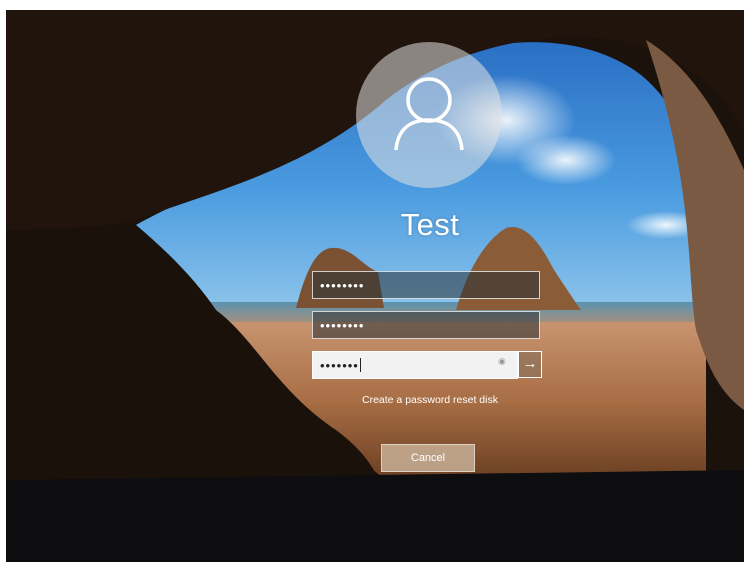  What do you see at coordinates (426, 285) in the screenshot?
I see `old-password-field: ••••••••` at bounding box center [426, 285].